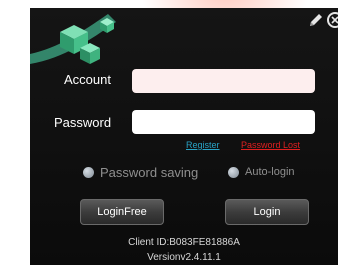 The height and width of the screenshot is (265, 338). What do you see at coordinates (184, 242) in the screenshot?
I see `client-id-text: Client ID:B083FE81886A` at bounding box center [184, 242].